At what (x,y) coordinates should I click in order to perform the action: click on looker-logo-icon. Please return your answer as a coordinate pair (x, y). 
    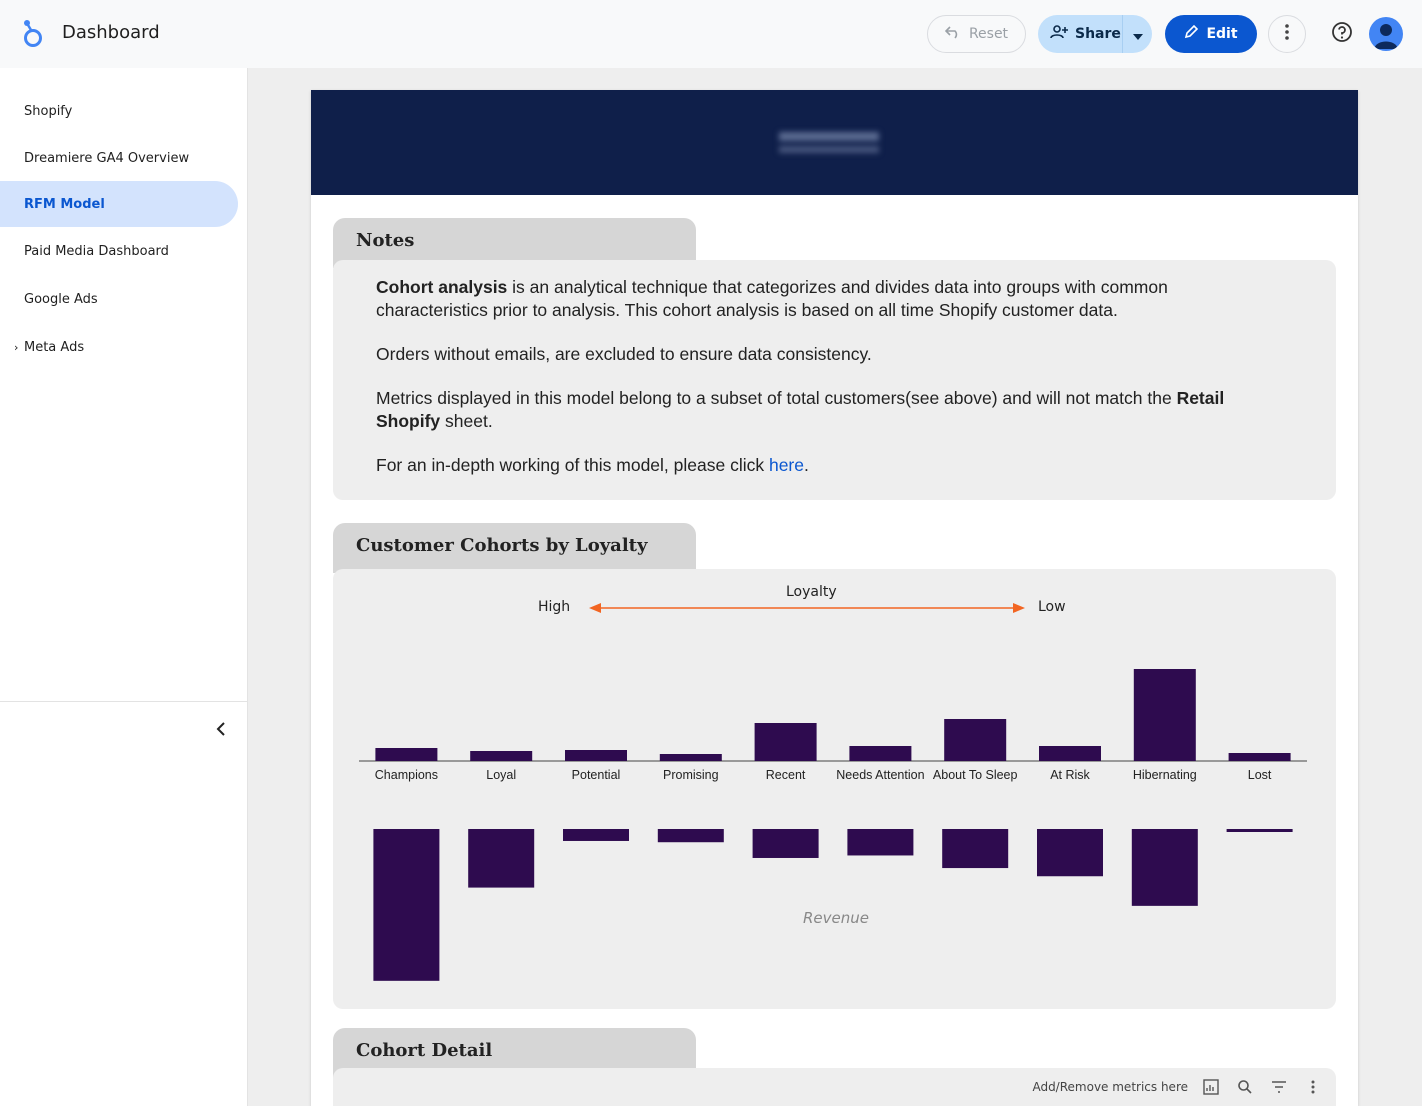
    Looking at the image, I should click on (33, 34).